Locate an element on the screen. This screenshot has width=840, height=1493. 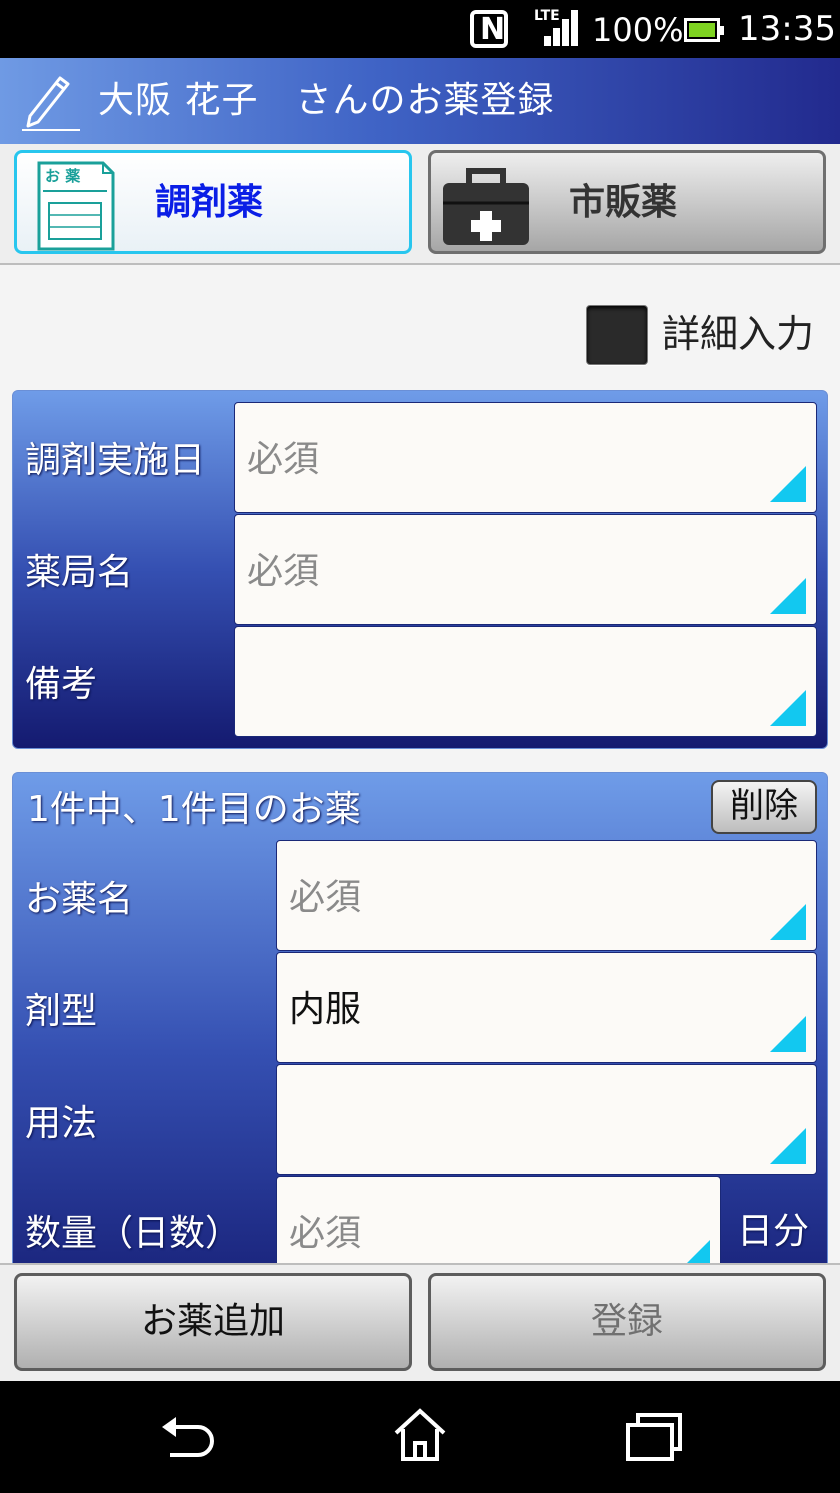
pharmacy-name-field: 必須 is located at coordinates (525, 569).